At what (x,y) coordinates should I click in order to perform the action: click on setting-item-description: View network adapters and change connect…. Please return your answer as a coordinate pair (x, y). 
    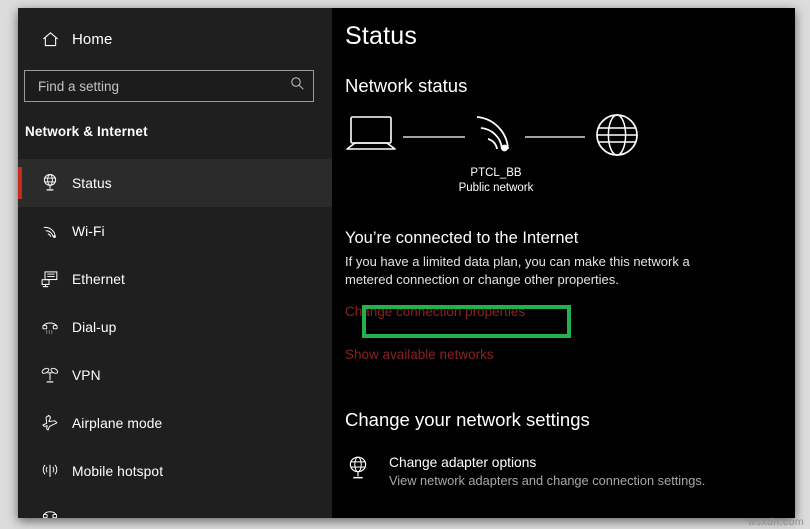
    Looking at the image, I should click on (547, 480).